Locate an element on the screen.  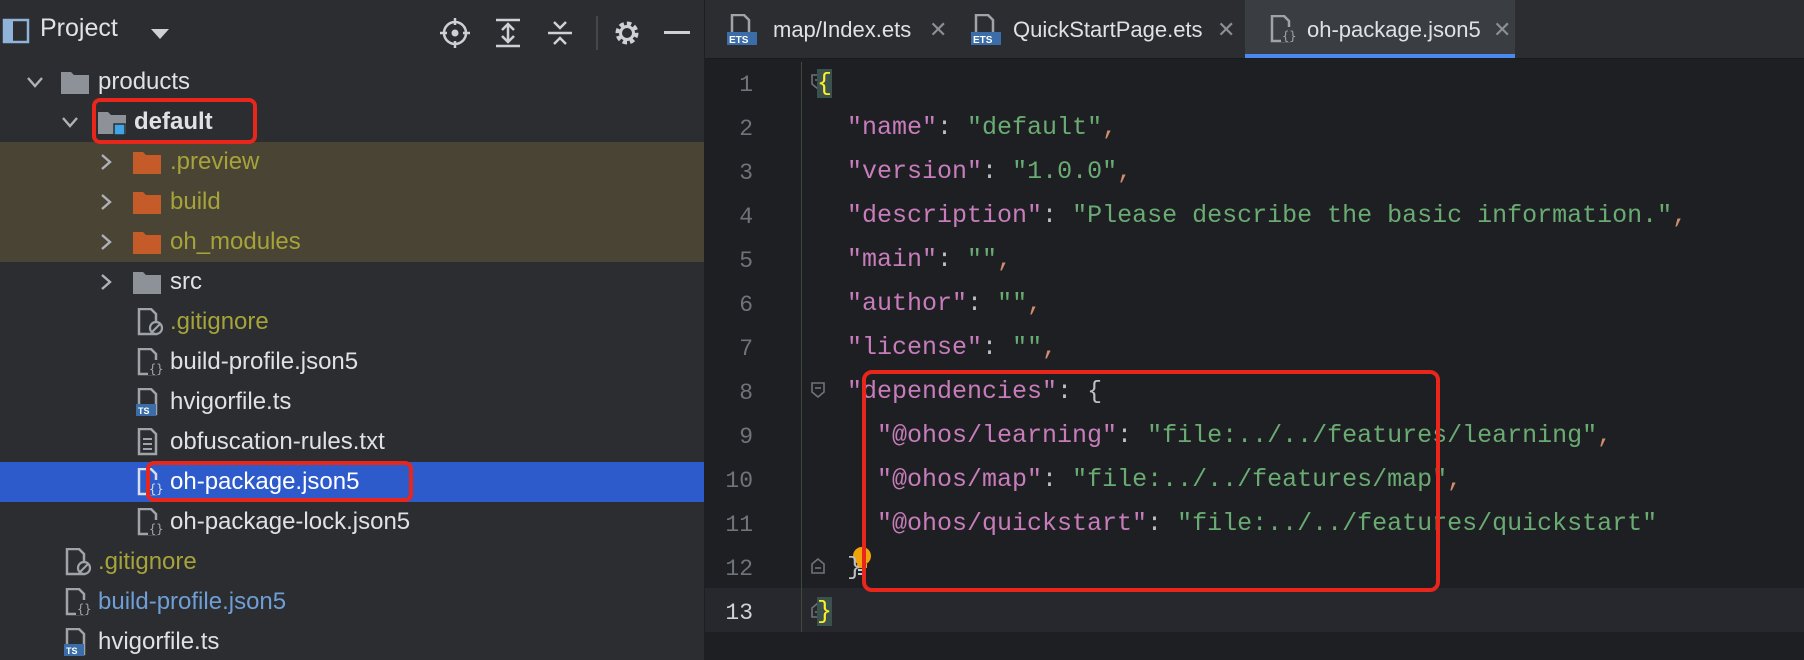
project-window-icon is located at coordinates (16, 31).